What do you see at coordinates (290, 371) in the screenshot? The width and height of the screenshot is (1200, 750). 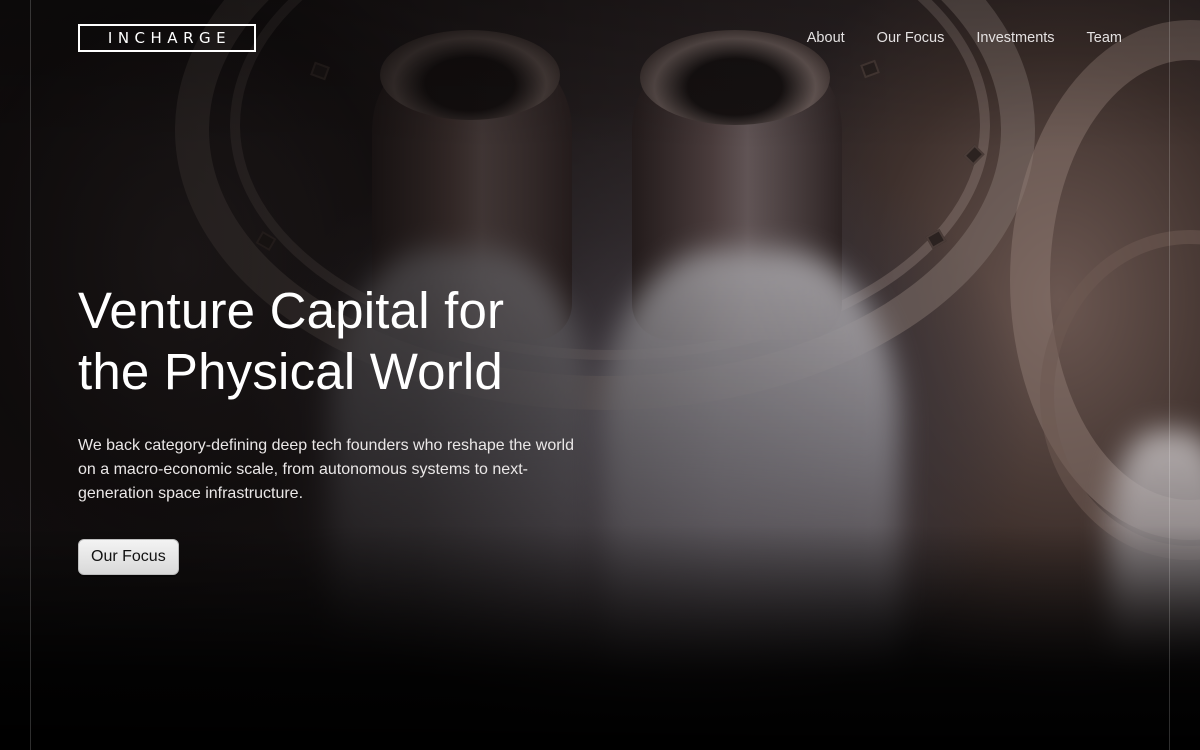 I see `hero-title-line-2: the Physical World` at bounding box center [290, 371].